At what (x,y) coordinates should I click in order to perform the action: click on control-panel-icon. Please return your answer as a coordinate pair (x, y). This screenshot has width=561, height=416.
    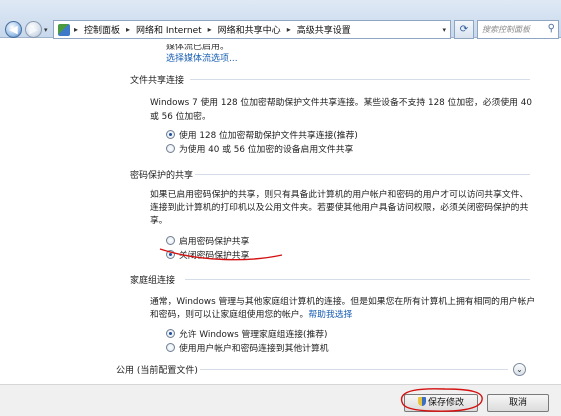
    Looking at the image, I should click on (64, 29).